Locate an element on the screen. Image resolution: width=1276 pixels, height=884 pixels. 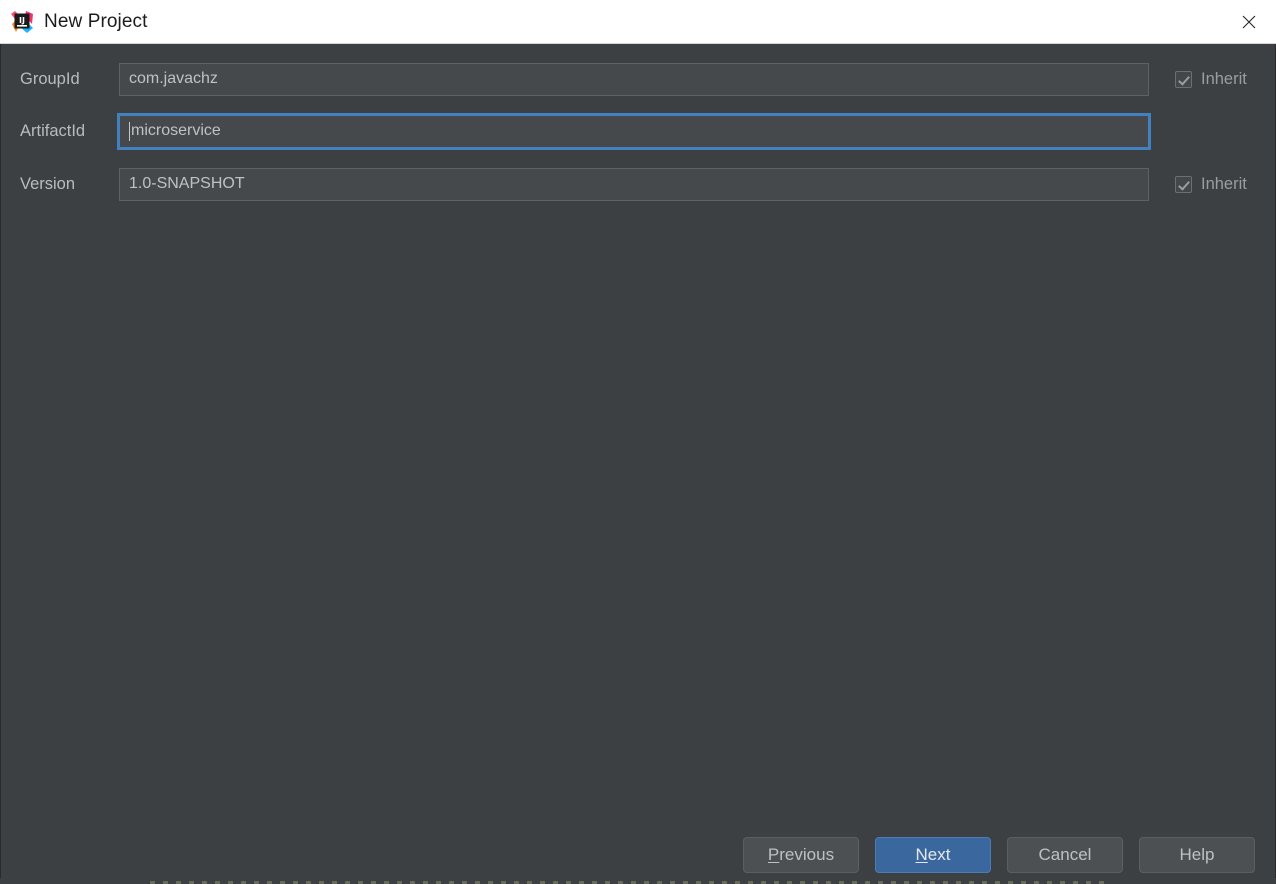
version-inherit-checkbox is located at coordinates (1183, 184).